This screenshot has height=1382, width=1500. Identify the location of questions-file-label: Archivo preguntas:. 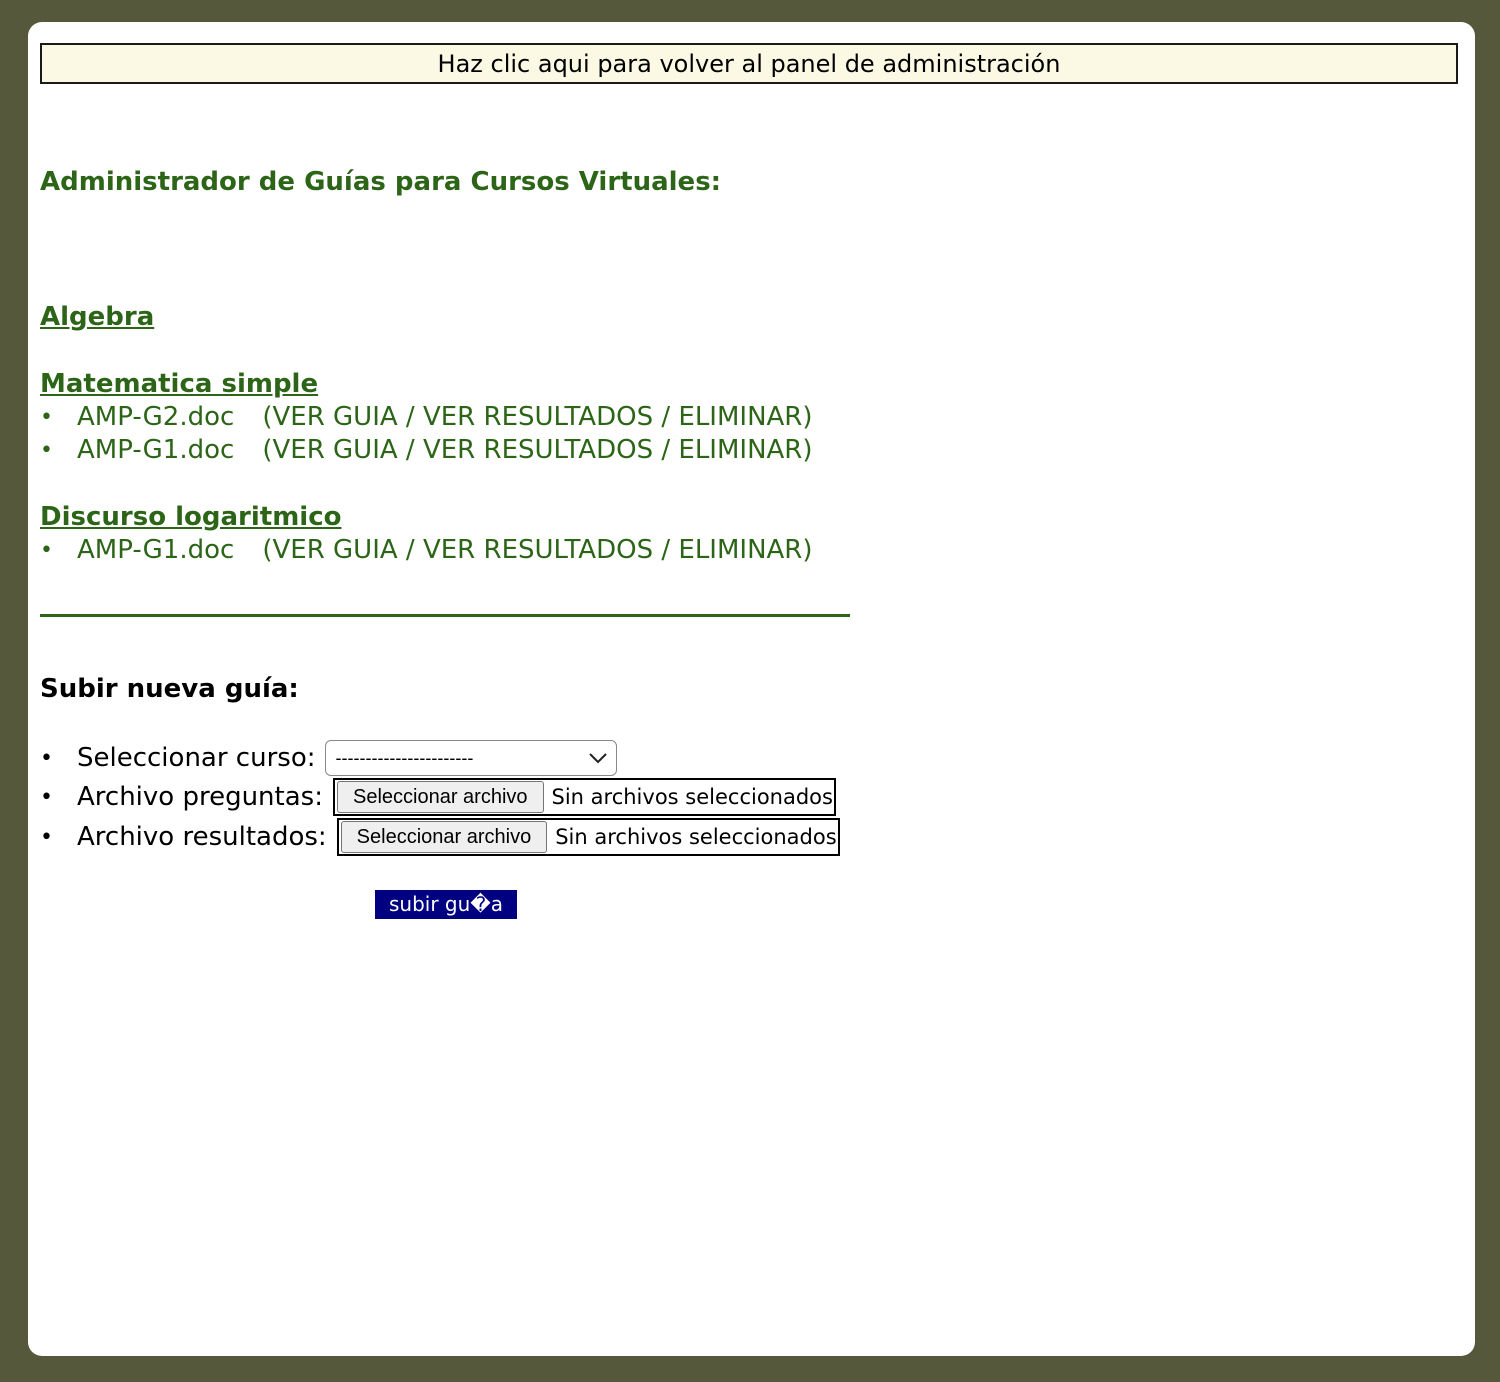
(200, 797).